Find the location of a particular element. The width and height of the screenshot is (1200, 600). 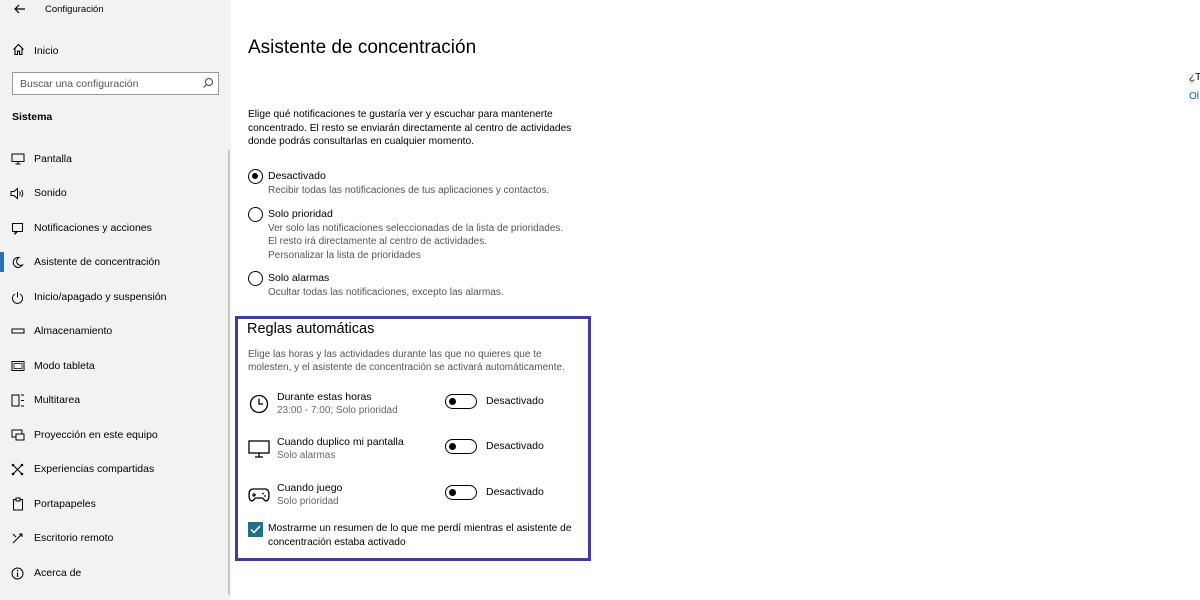

sidebar-item-label: Inicio/apagado y suspensión is located at coordinates (100, 297).